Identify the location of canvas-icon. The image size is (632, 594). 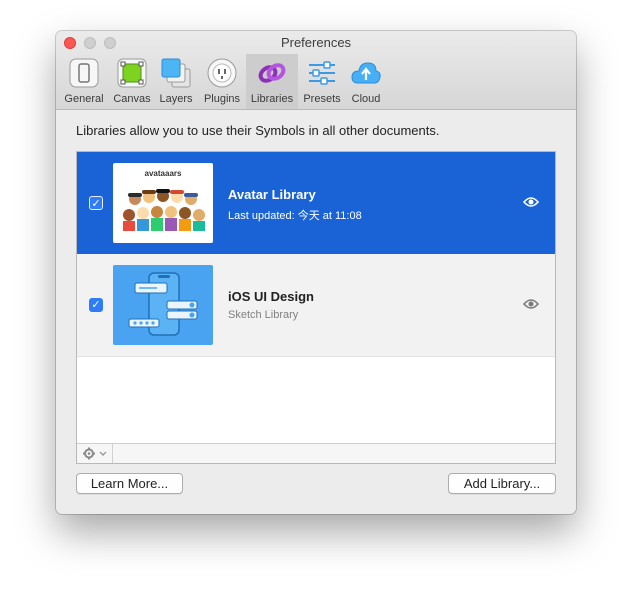
(132, 73).